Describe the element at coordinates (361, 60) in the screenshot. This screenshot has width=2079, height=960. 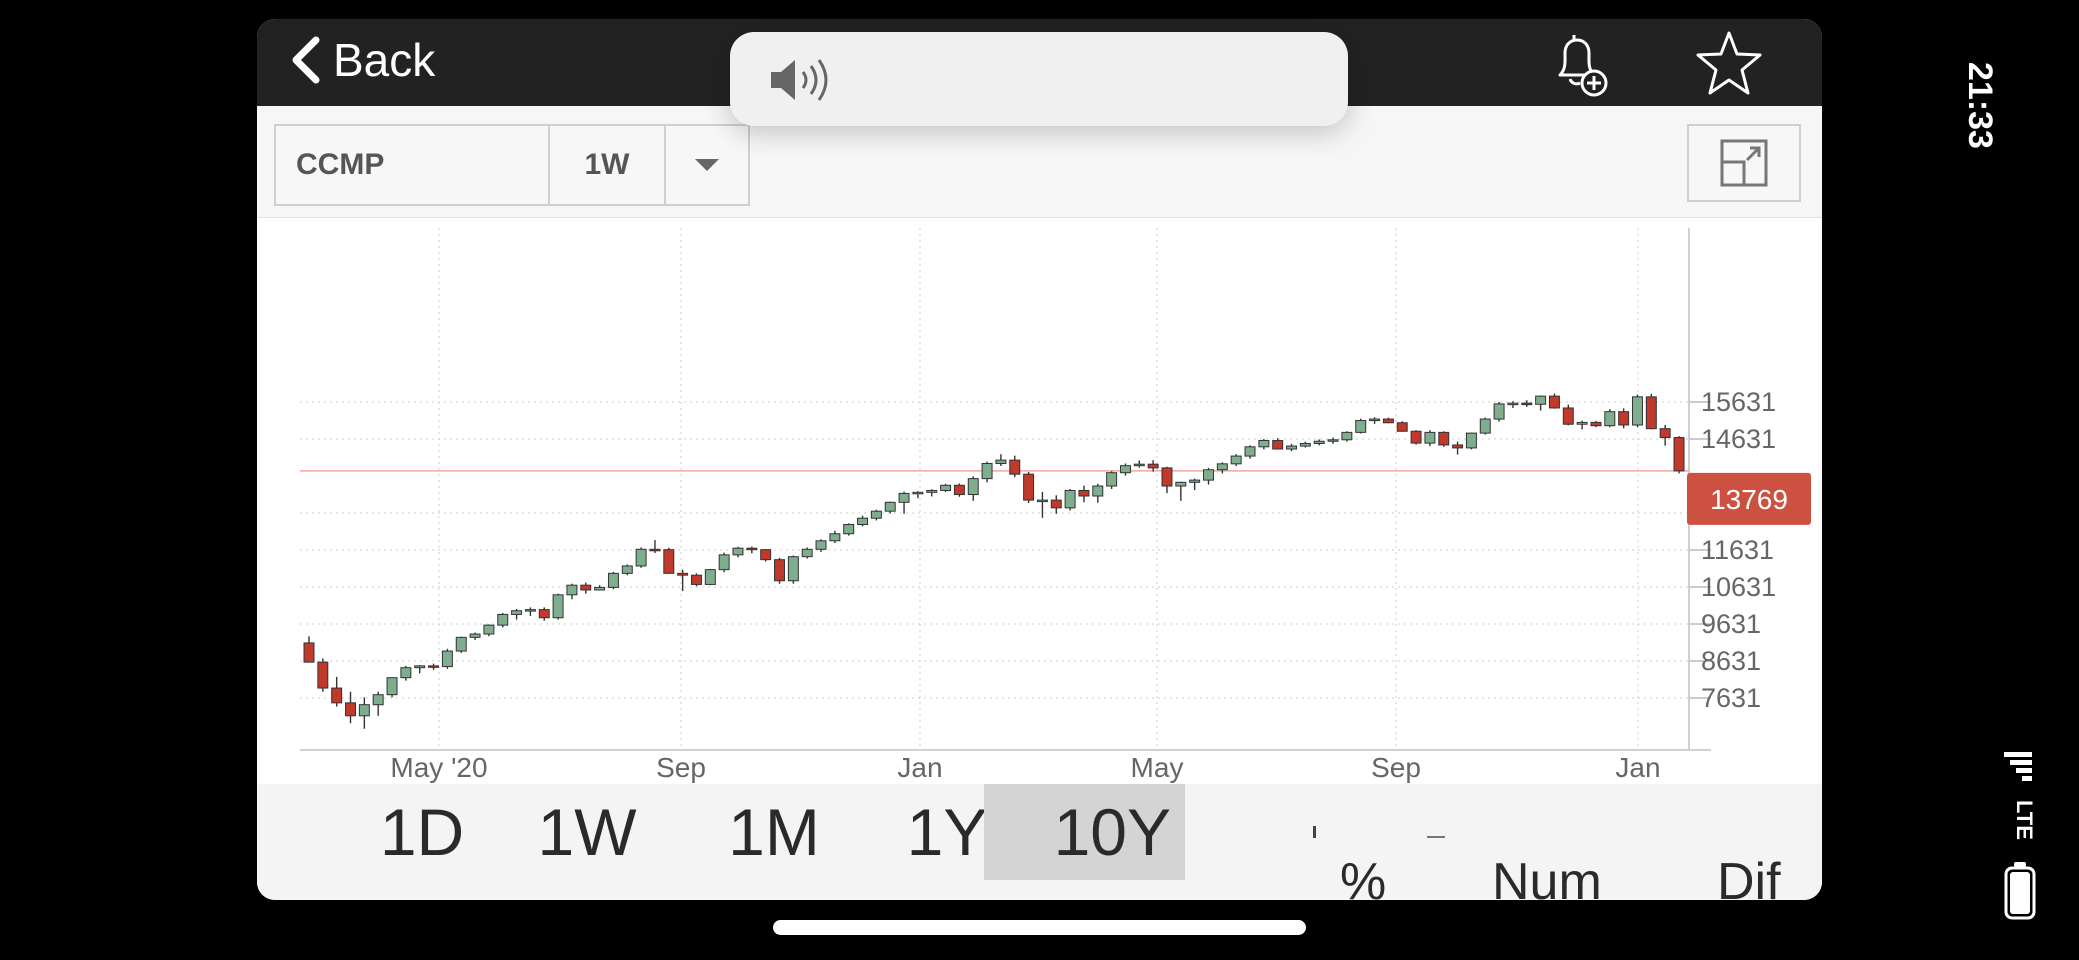
I see `back-button: Back` at that location.